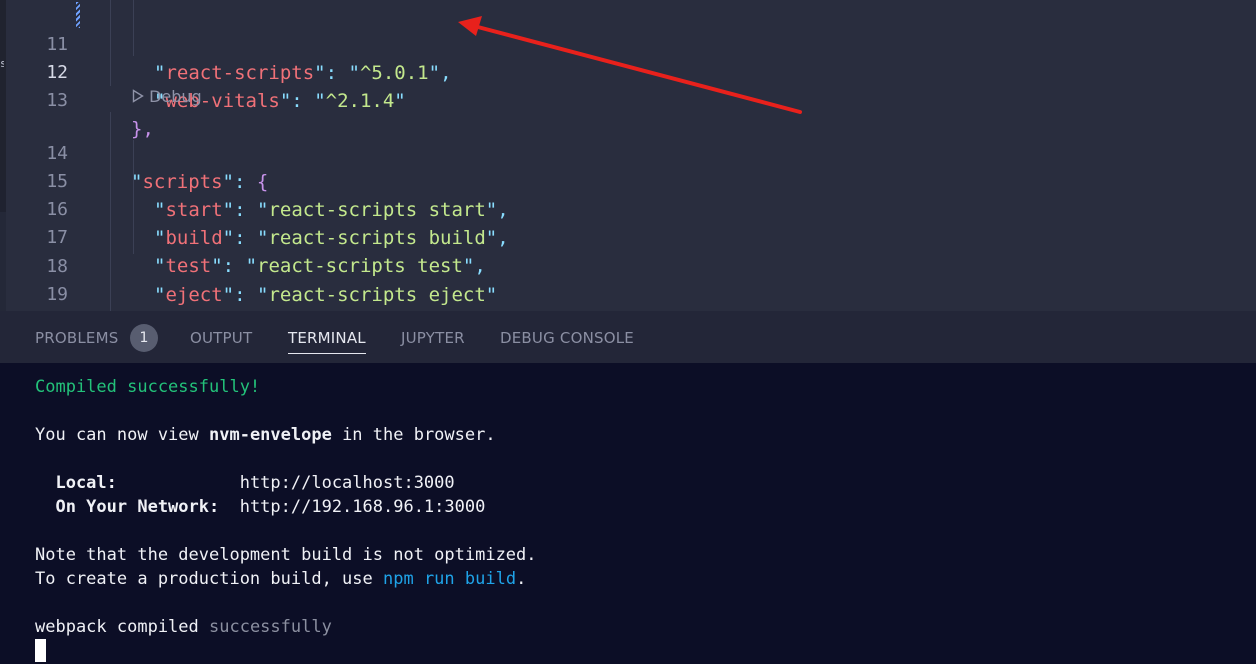 Image resolution: width=1256 pixels, height=664 pixels. What do you see at coordinates (122, 627) in the screenshot?
I see `webpack-prefix: webpack compiled` at bounding box center [122, 627].